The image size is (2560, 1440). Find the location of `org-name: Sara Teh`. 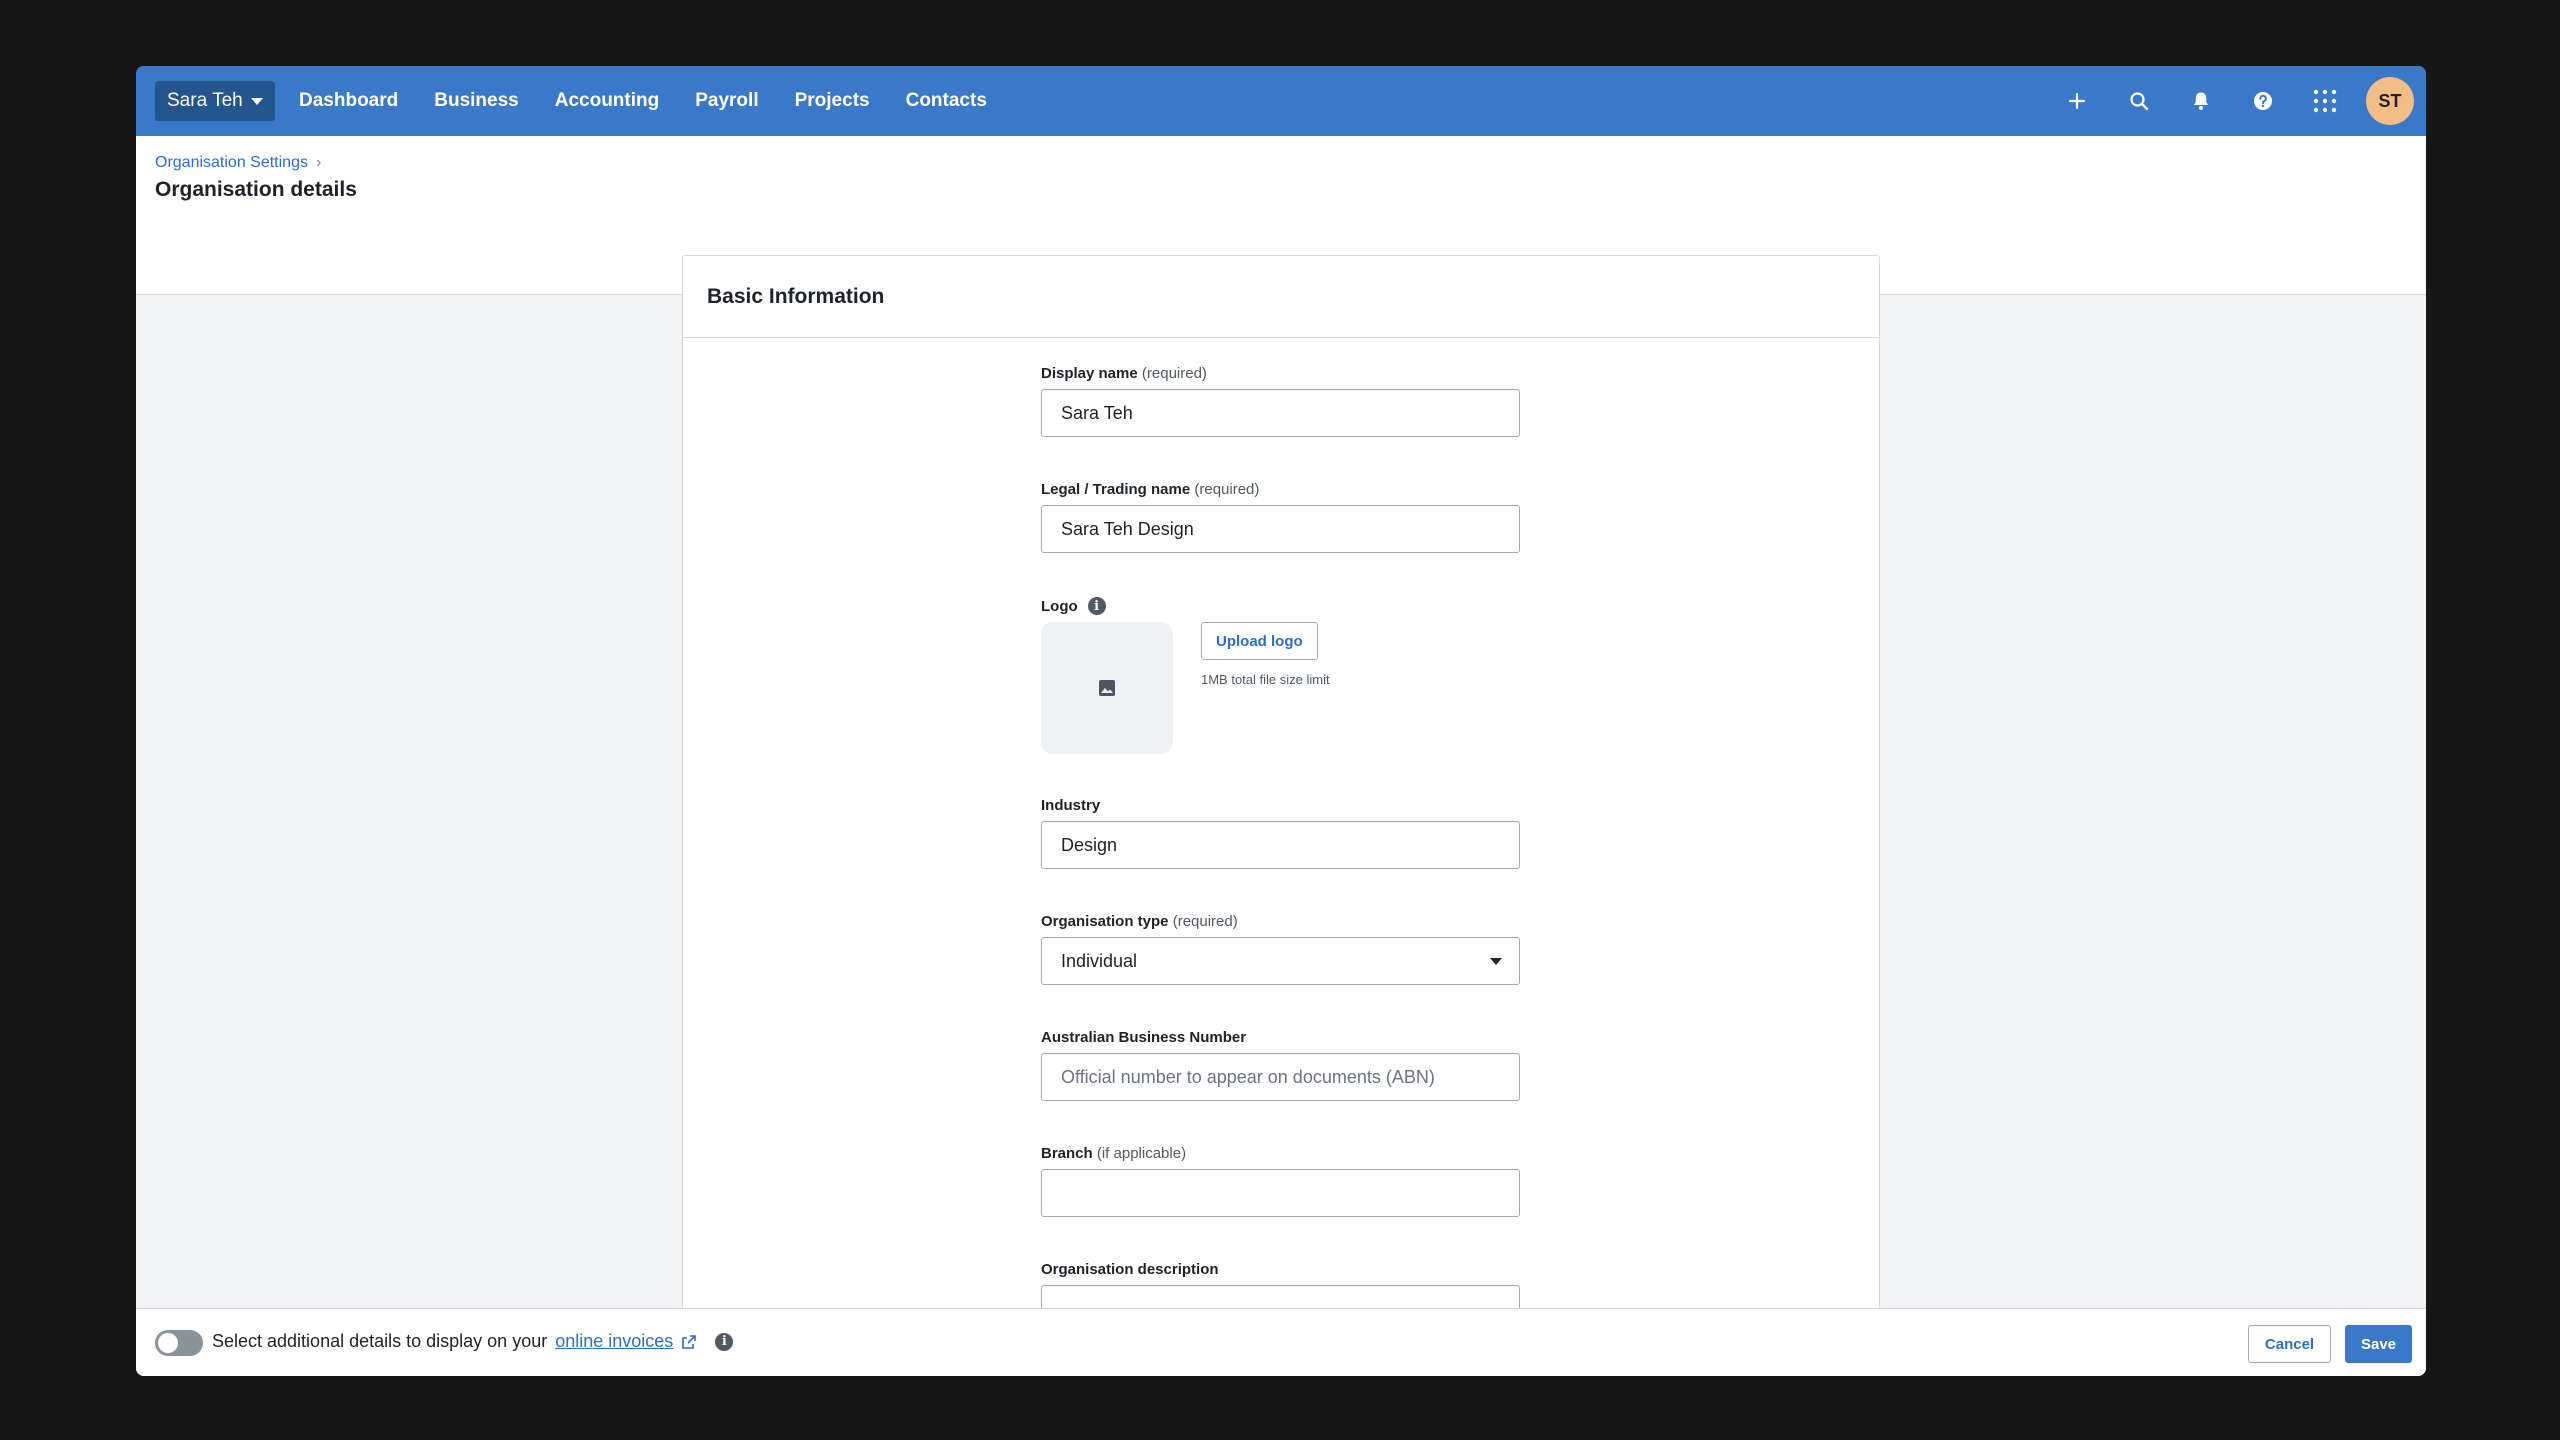

org-name: Sara Teh is located at coordinates (205, 100).